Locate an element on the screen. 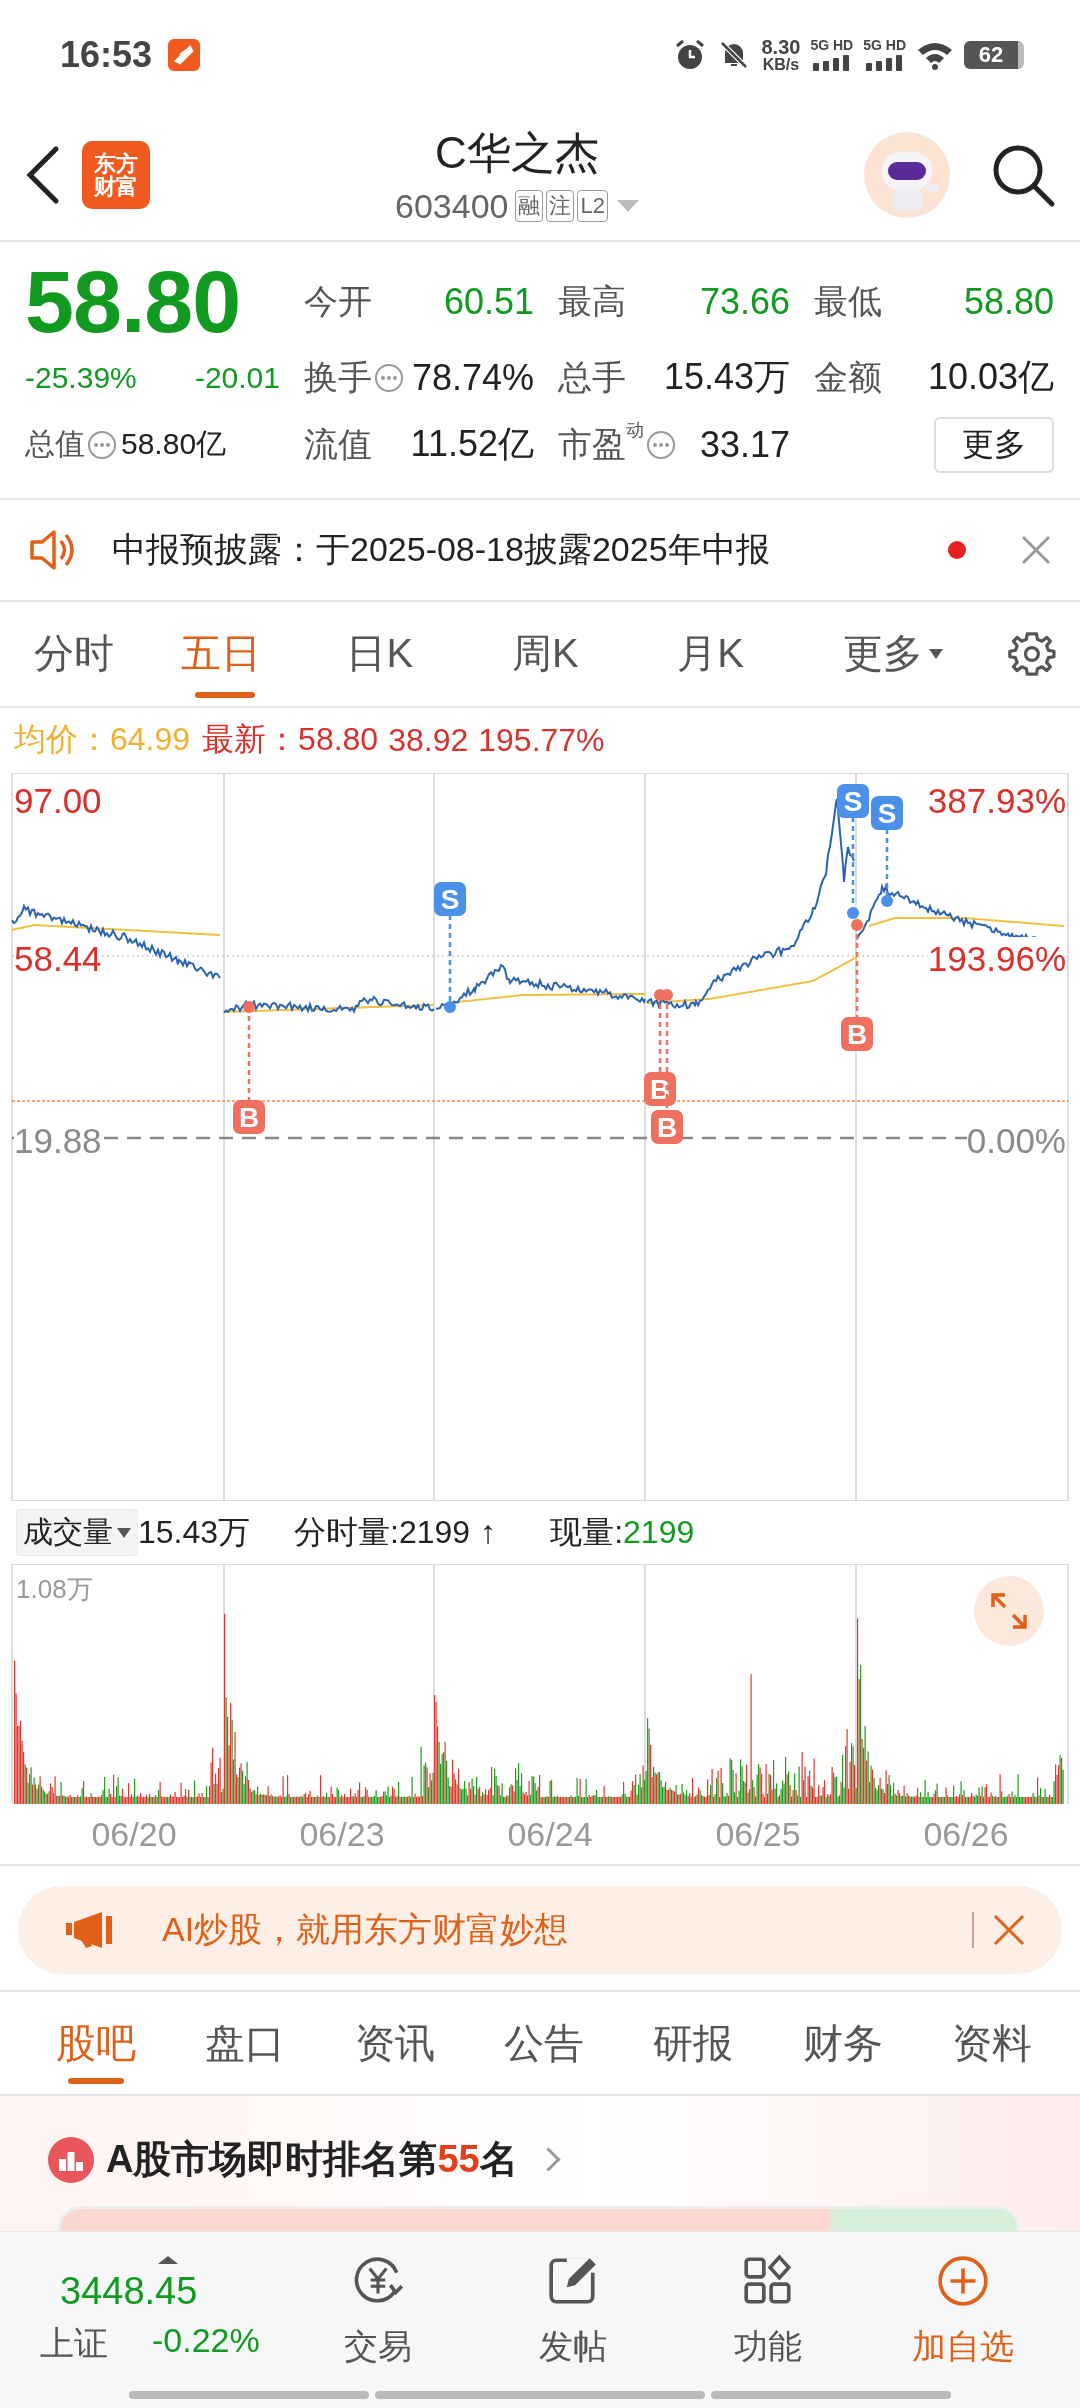 Image resolution: width=1080 pixels, height=2408 pixels. stat-label: 市盈$^{动}$ is located at coordinates (601, 443).